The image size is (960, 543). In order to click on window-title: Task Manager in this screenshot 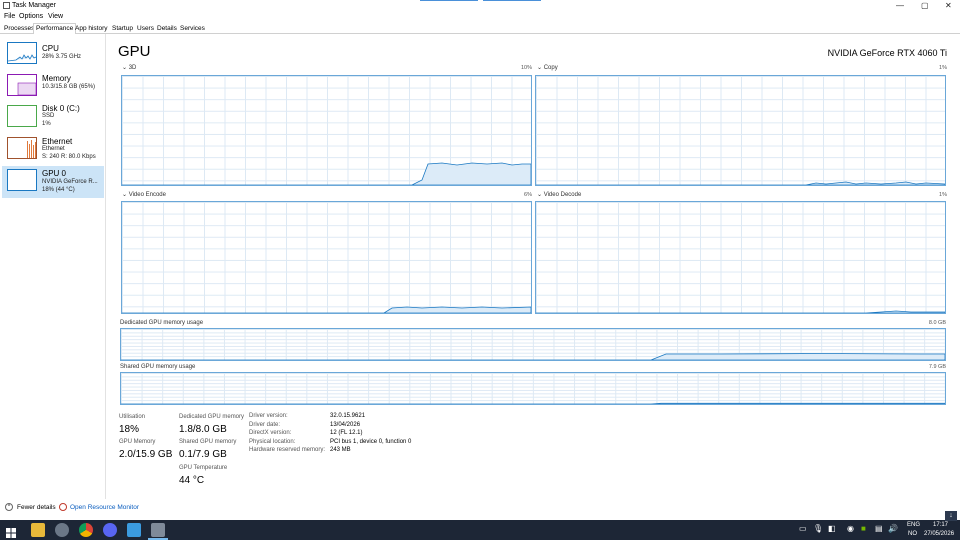, I will do `click(34, 5)`.